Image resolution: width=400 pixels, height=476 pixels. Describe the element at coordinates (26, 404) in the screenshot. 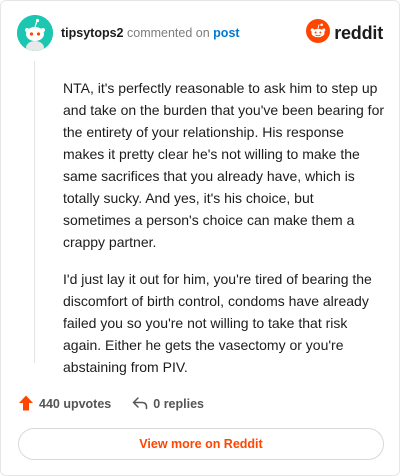

I see `upvote-arrow-icon` at that location.